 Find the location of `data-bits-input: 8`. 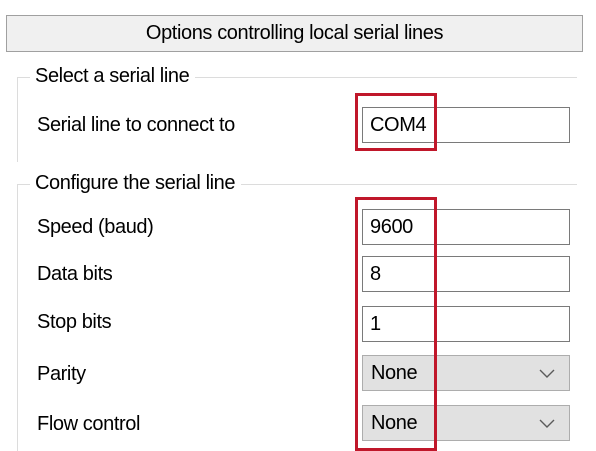

data-bits-input: 8 is located at coordinates (466, 274).